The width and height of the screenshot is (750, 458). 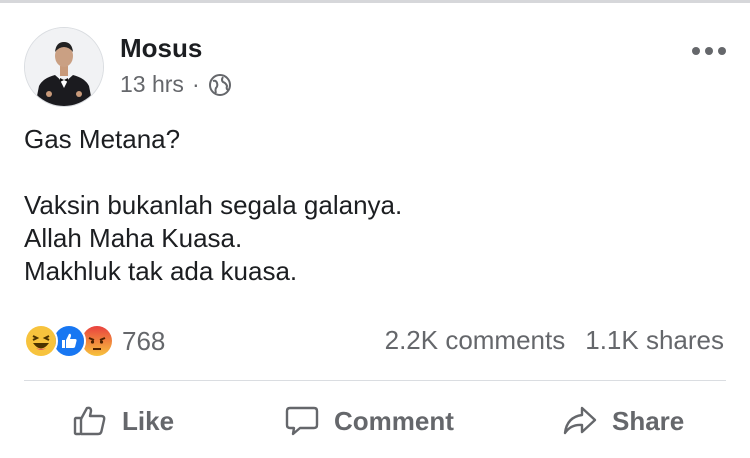 I want to click on share-arrow-icon, so click(x=580, y=420).